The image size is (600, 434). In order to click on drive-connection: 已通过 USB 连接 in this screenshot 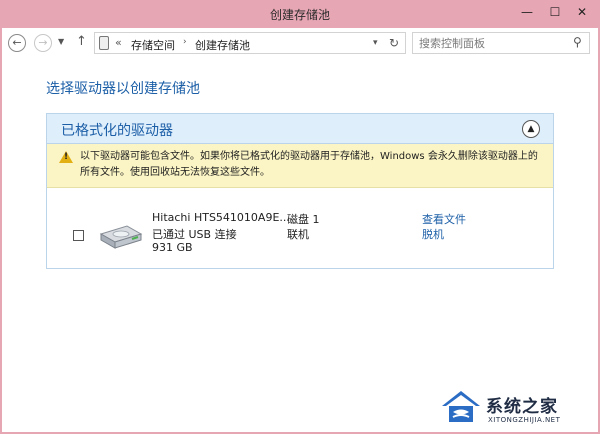, I will do `click(194, 234)`.